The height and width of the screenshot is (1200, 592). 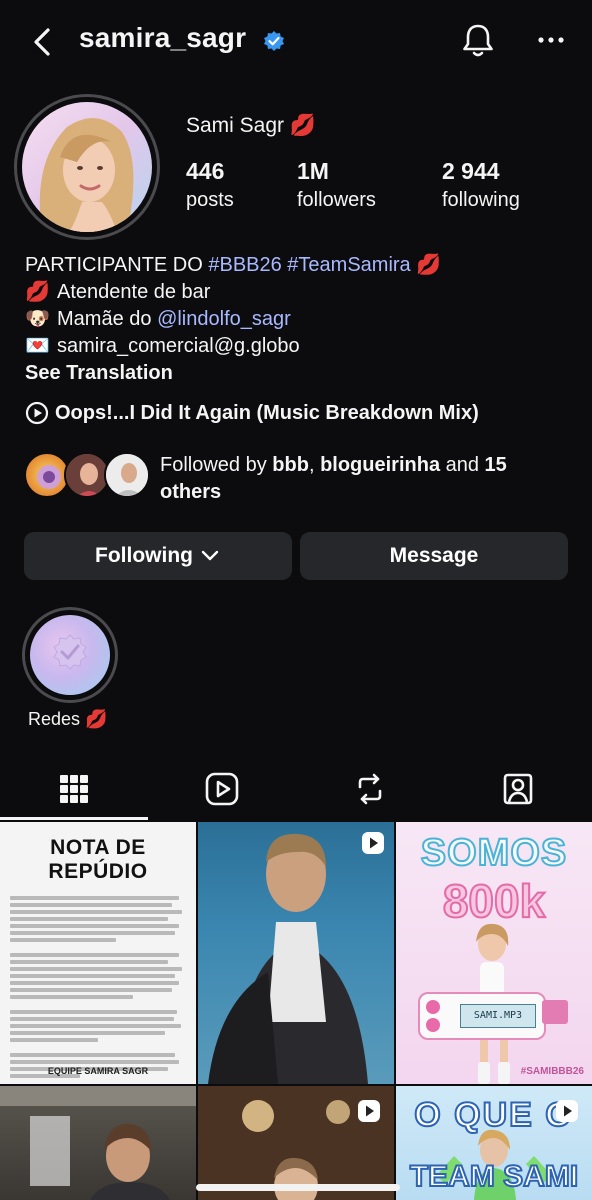 I want to click on message-button: Message, so click(x=434, y=556).